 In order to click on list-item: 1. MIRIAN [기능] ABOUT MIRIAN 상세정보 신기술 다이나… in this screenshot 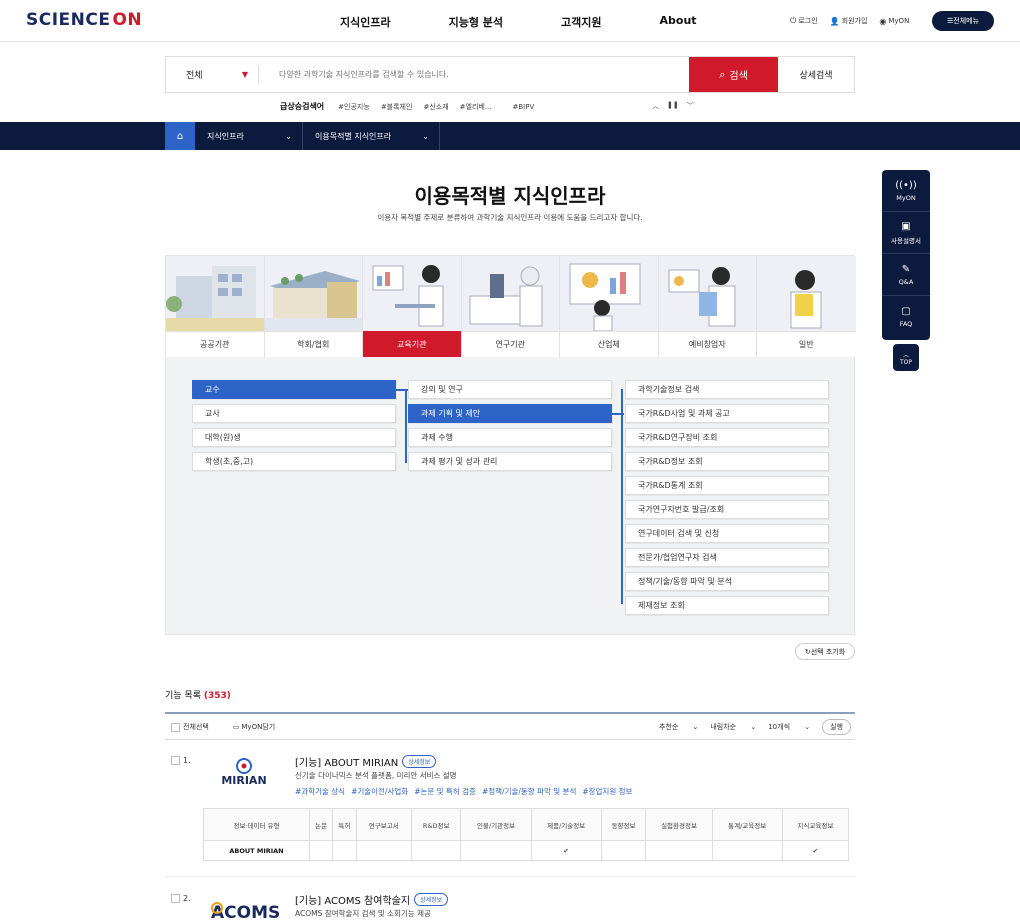, I will do `click(510, 814)`.